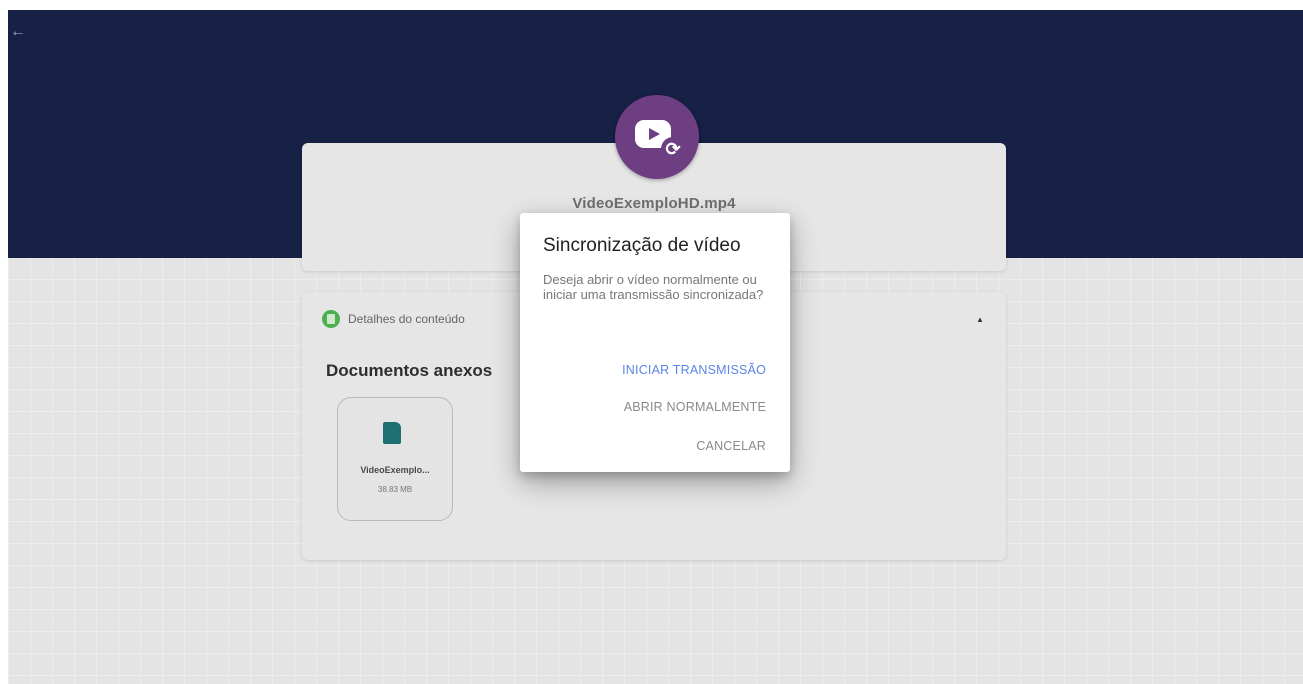 The height and width of the screenshot is (684, 1303). I want to click on open-normally-button: ABRIR NORMALMENTE, so click(695, 407).